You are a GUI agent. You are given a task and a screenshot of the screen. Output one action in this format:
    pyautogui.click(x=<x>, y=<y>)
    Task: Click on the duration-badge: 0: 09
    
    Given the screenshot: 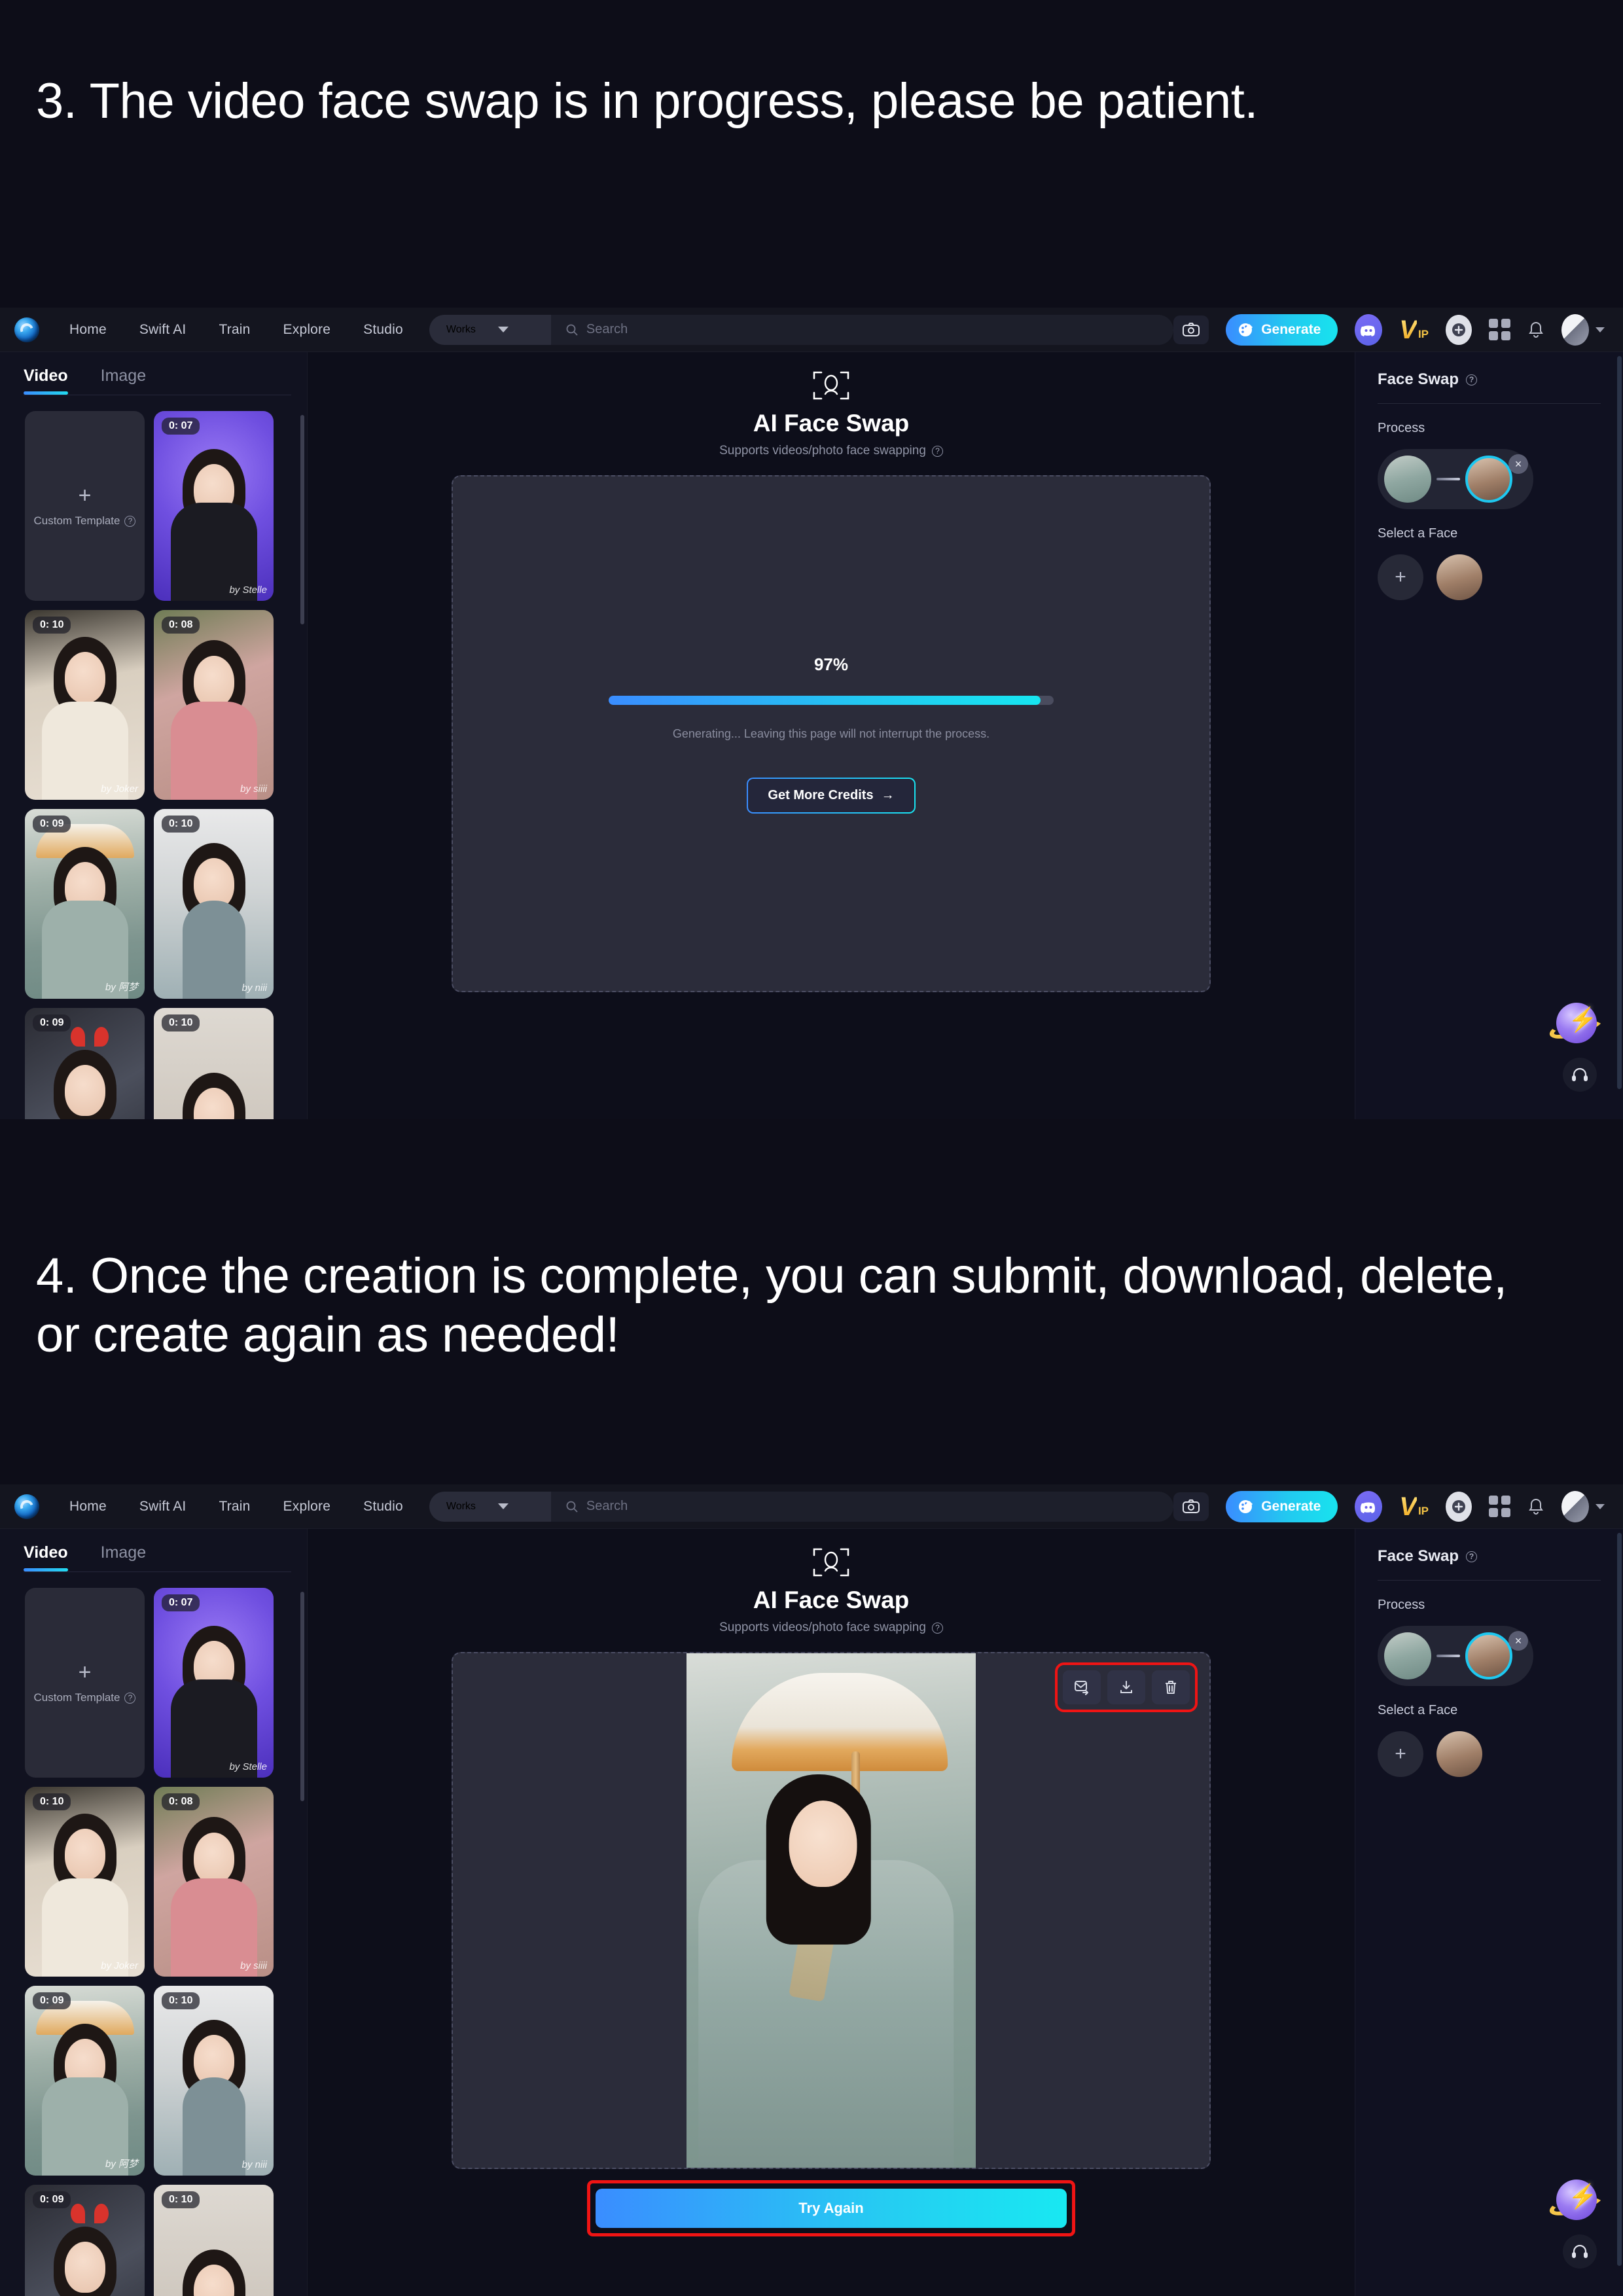 What is the action you would take?
    pyautogui.click(x=52, y=2000)
    